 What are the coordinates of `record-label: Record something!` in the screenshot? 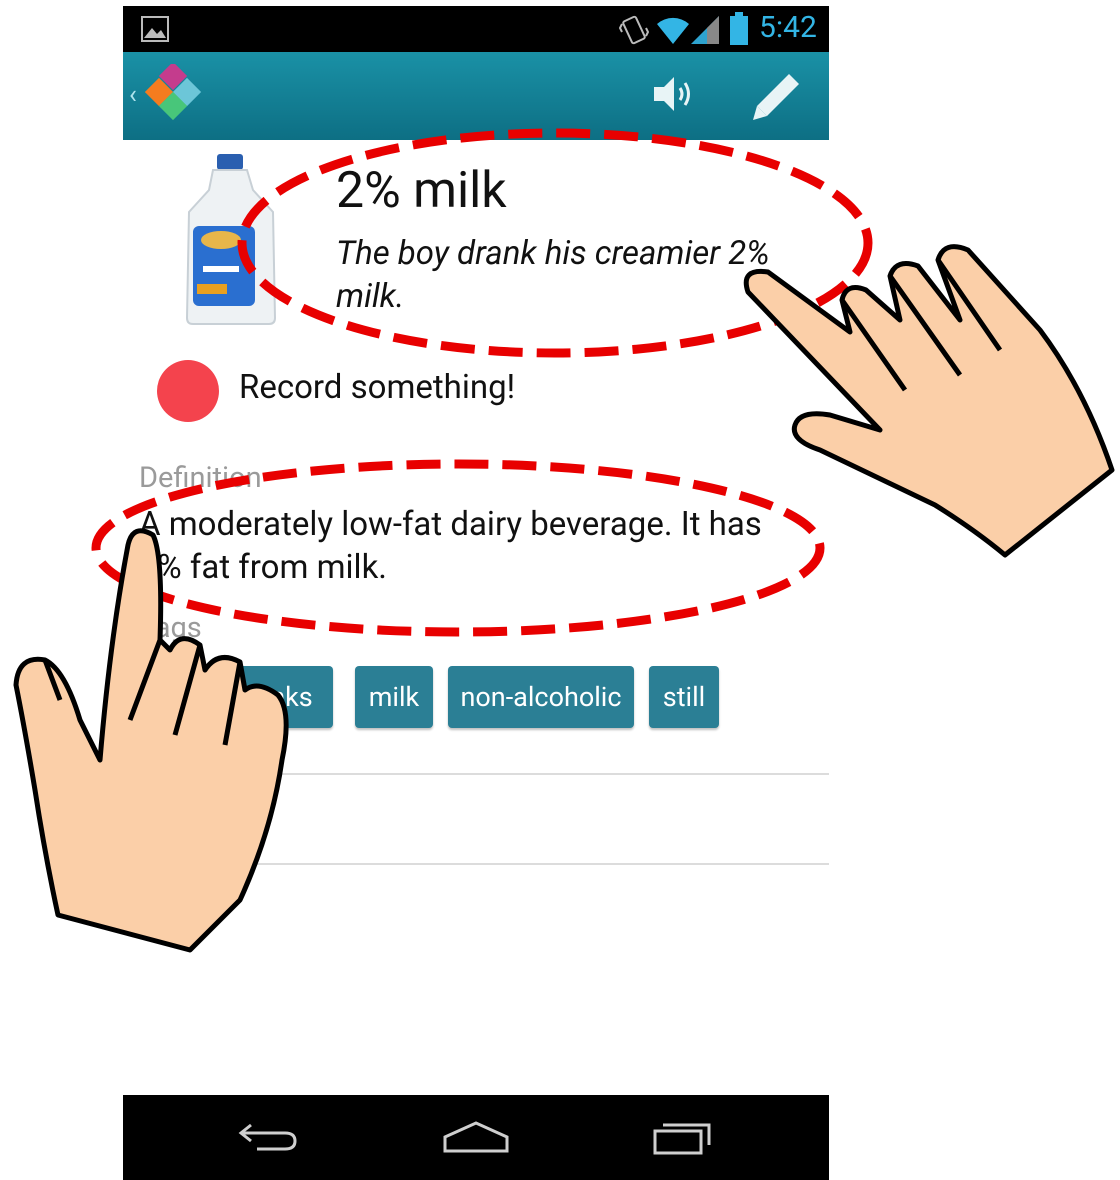 It's located at (377, 387).